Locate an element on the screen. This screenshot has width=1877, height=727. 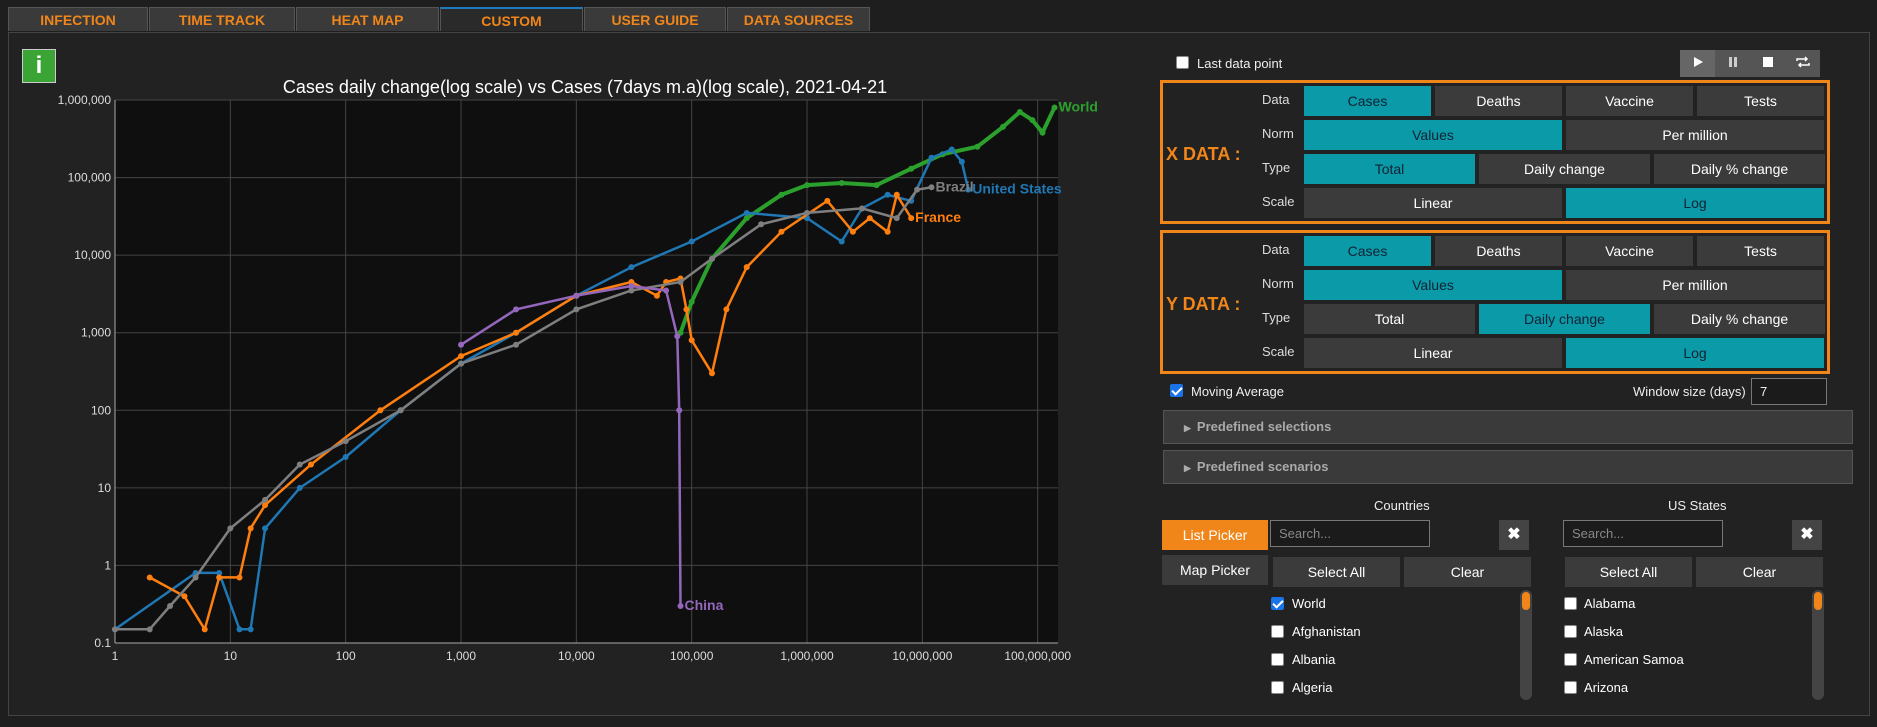
y-type-option-daily-change: Daily change is located at coordinates (1564, 319).